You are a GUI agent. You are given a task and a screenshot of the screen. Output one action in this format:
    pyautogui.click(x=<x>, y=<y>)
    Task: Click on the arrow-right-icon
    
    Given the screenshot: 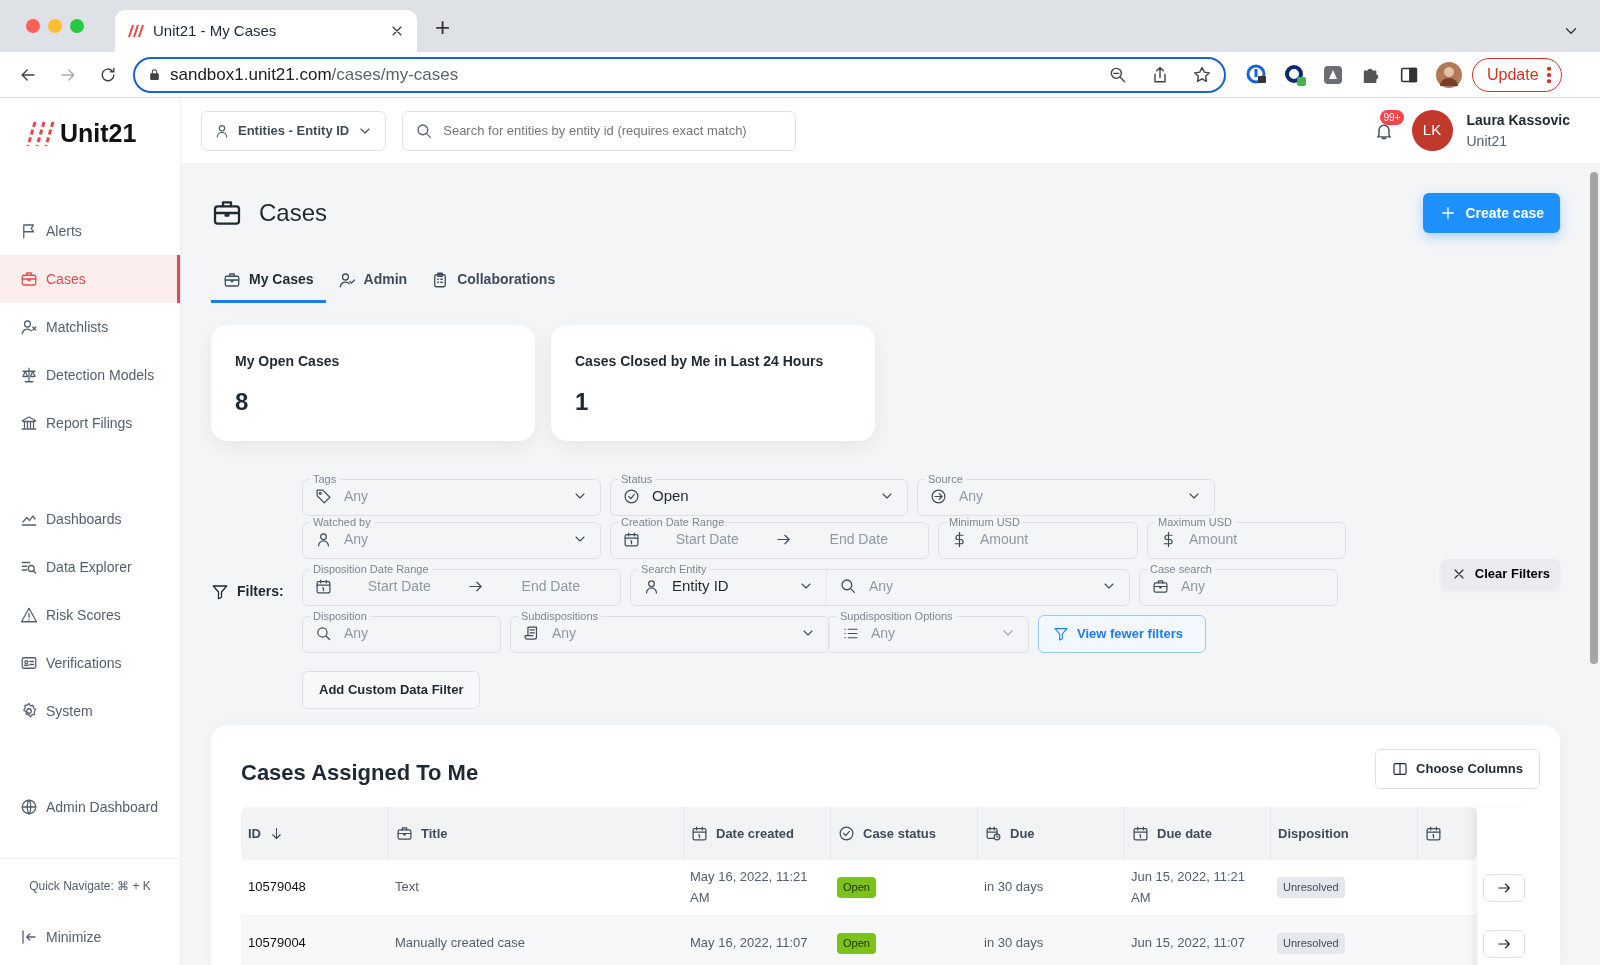 What is the action you would take?
    pyautogui.click(x=1503, y=944)
    